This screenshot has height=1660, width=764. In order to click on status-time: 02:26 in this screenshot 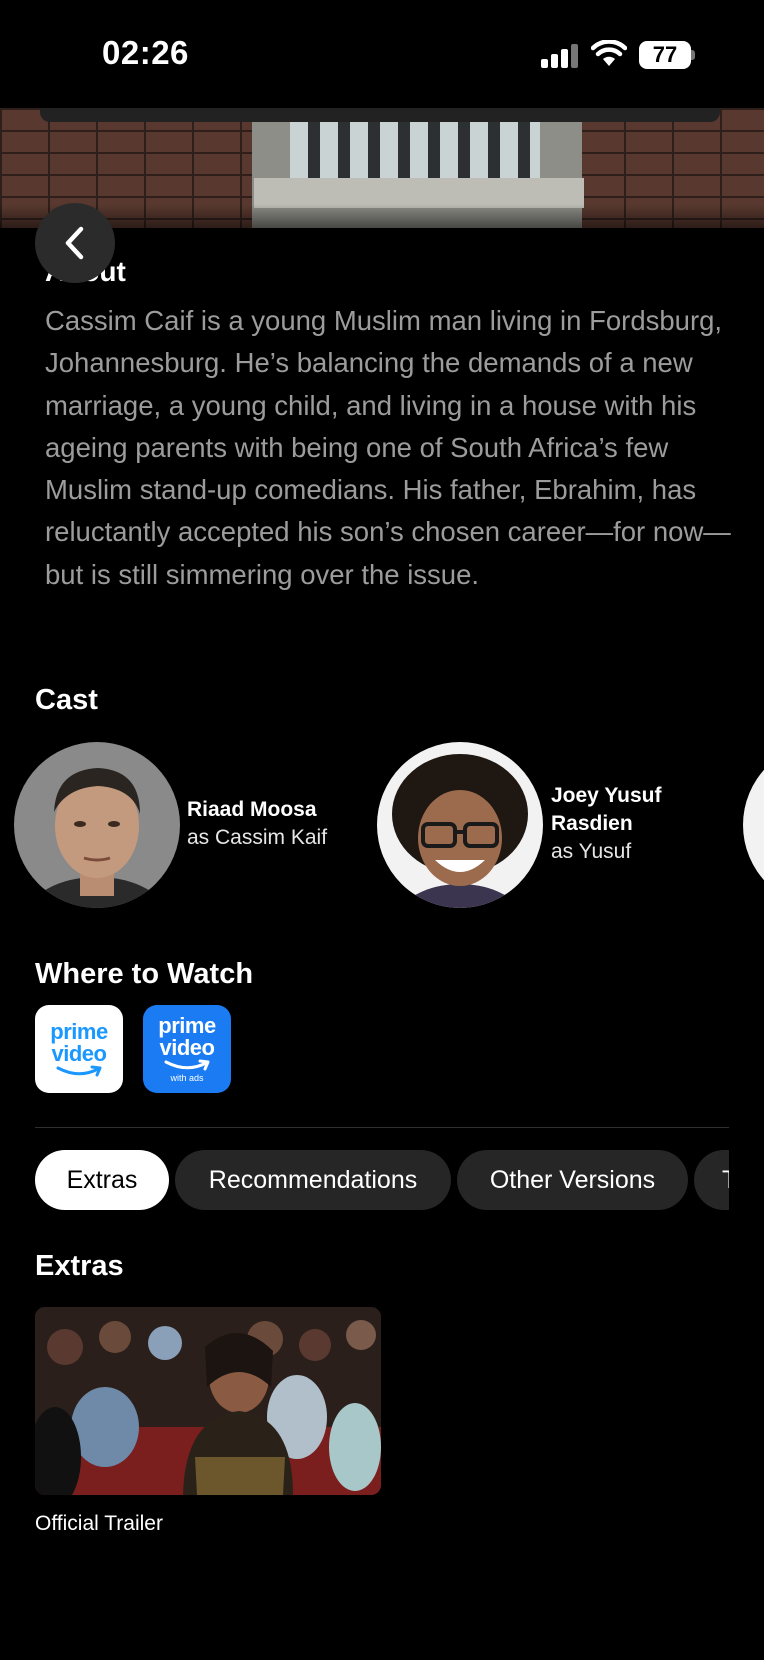, I will do `click(145, 52)`.